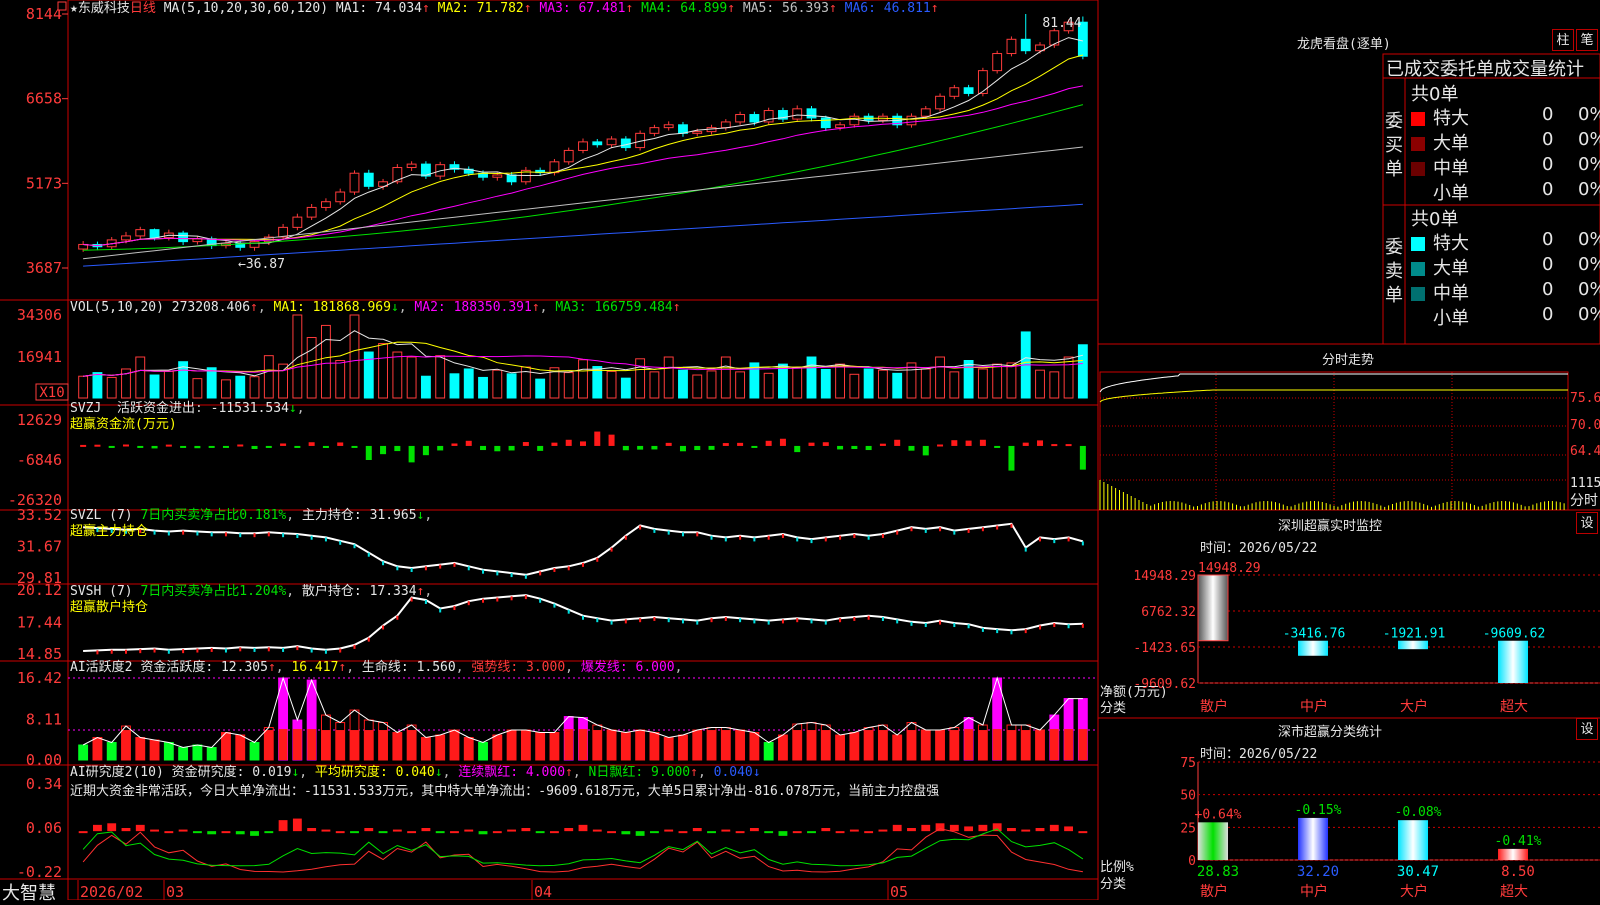 This screenshot has width=1600, height=905. Describe the element at coordinates (1589, 189) in the screenshot. I see `buy-pct-3: 0%` at that location.